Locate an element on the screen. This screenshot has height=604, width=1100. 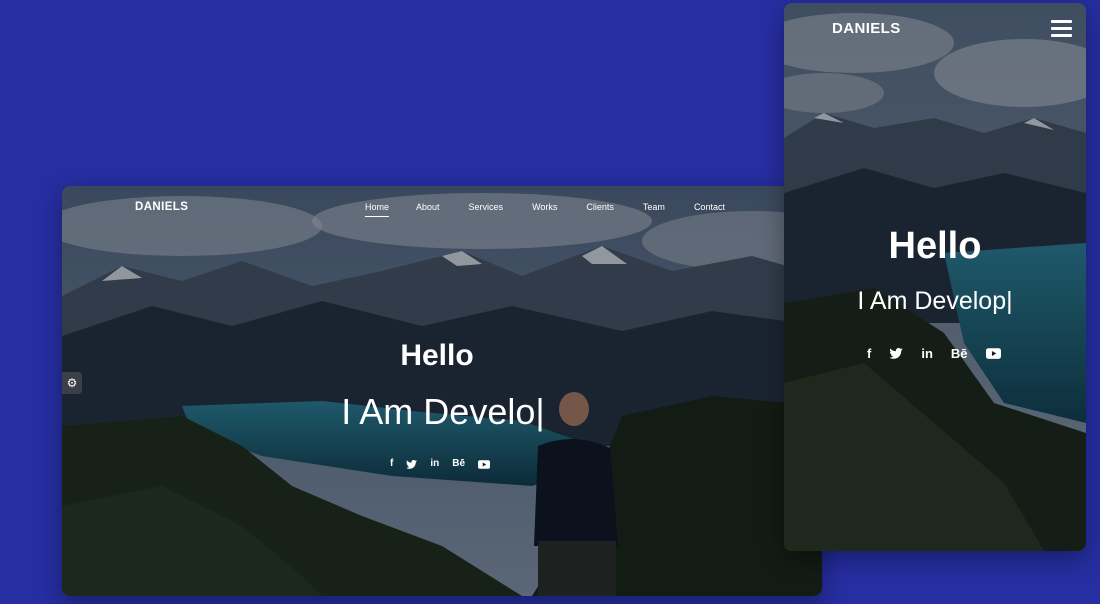
nav-home: Home is located at coordinates (377, 209).